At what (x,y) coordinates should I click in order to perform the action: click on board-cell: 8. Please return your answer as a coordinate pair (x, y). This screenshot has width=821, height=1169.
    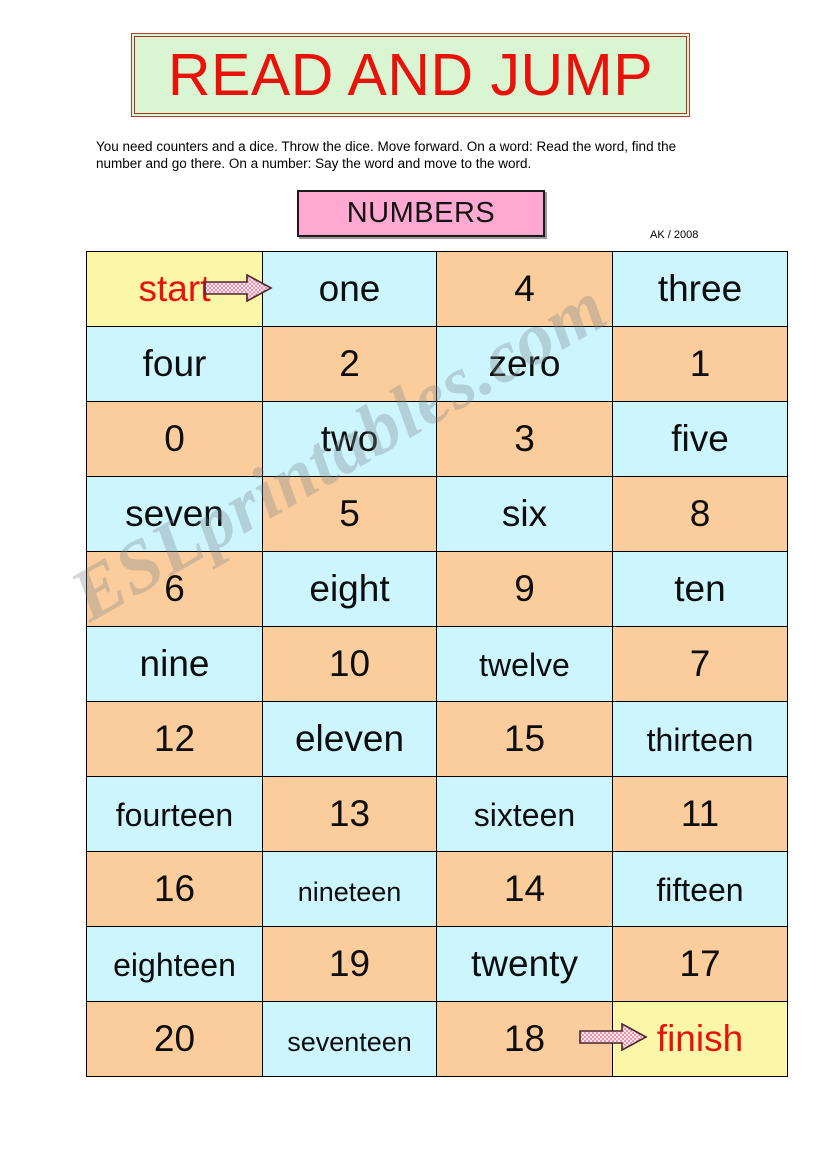
    Looking at the image, I should click on (700, 514).